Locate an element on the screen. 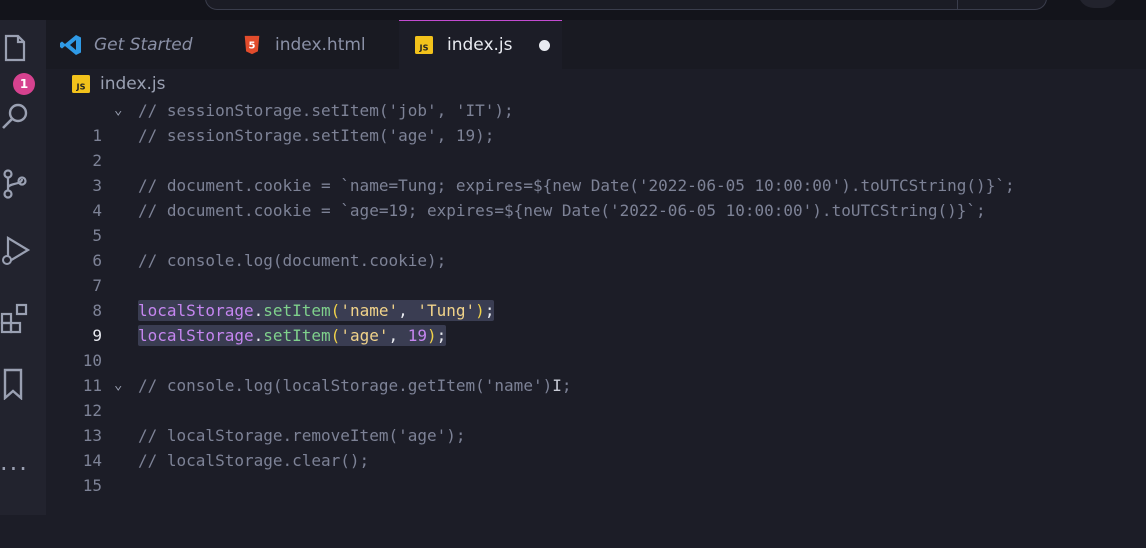 This screenshot has height=548, width=1146. code-line: 6 is located at coordinates (596, 246).